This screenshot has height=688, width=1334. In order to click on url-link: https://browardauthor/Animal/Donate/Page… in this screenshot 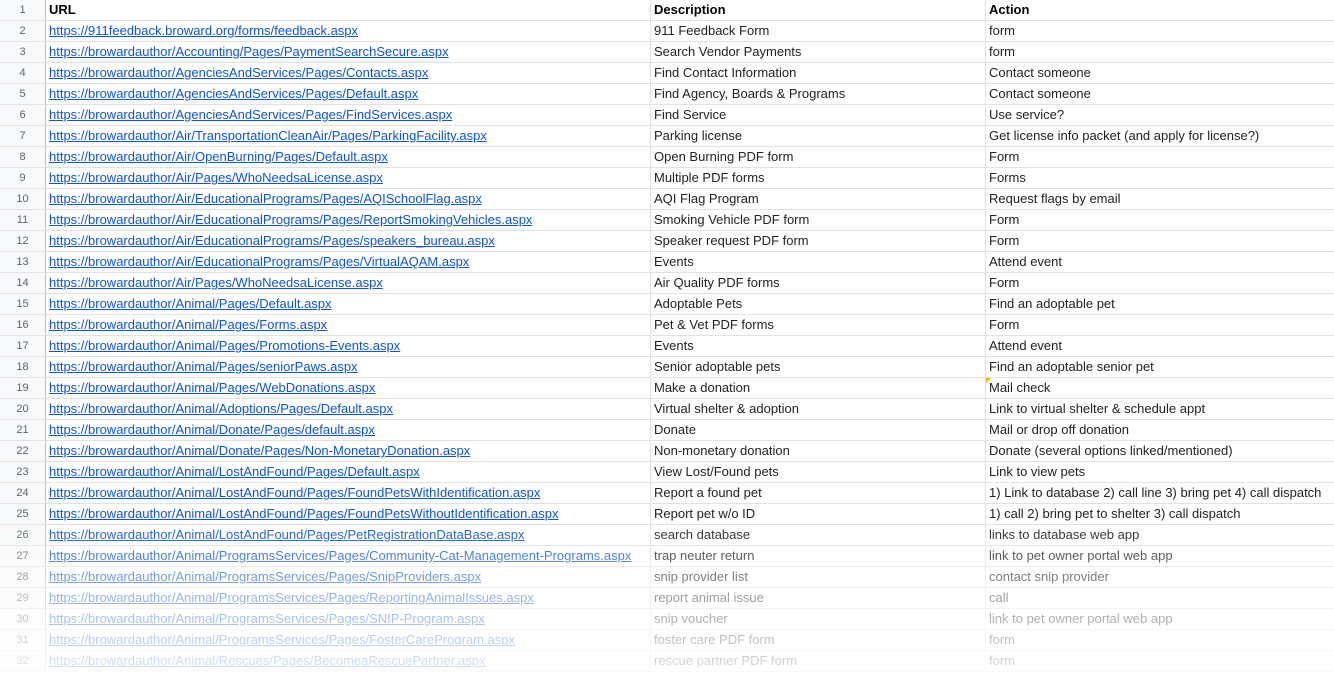, I will do `click(212, 429)`.